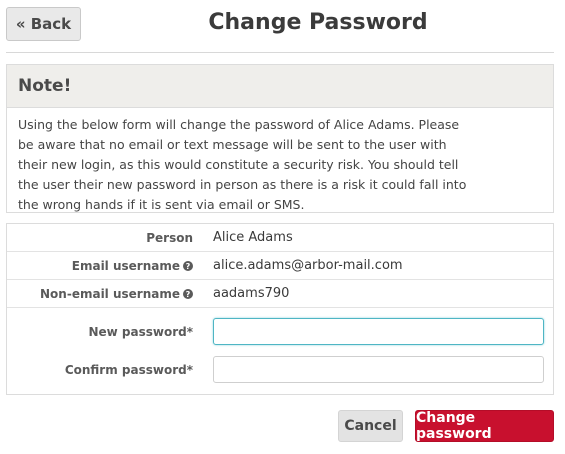 The width and height of the screenshot is (565, 454). Describe the element at coordinates (110, 294) in the screenshot. I see `non-email-username-label-text: Non-email username` at that location.